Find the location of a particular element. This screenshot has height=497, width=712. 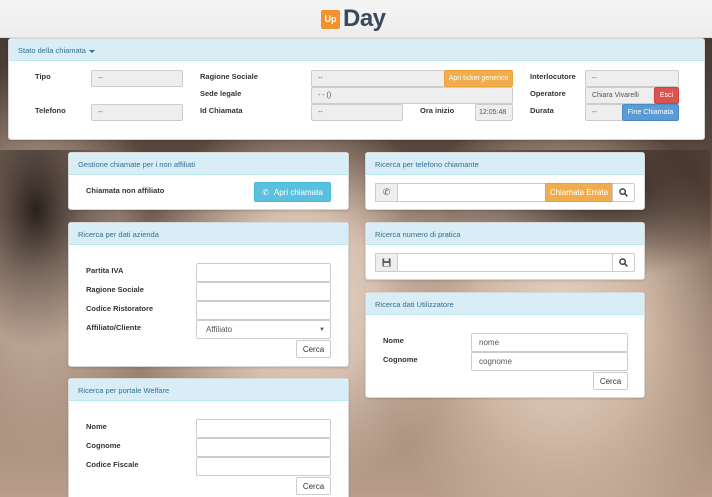

apri-chiamata-button: ✆ Apri chiamata is located at coordinates (292, 192).